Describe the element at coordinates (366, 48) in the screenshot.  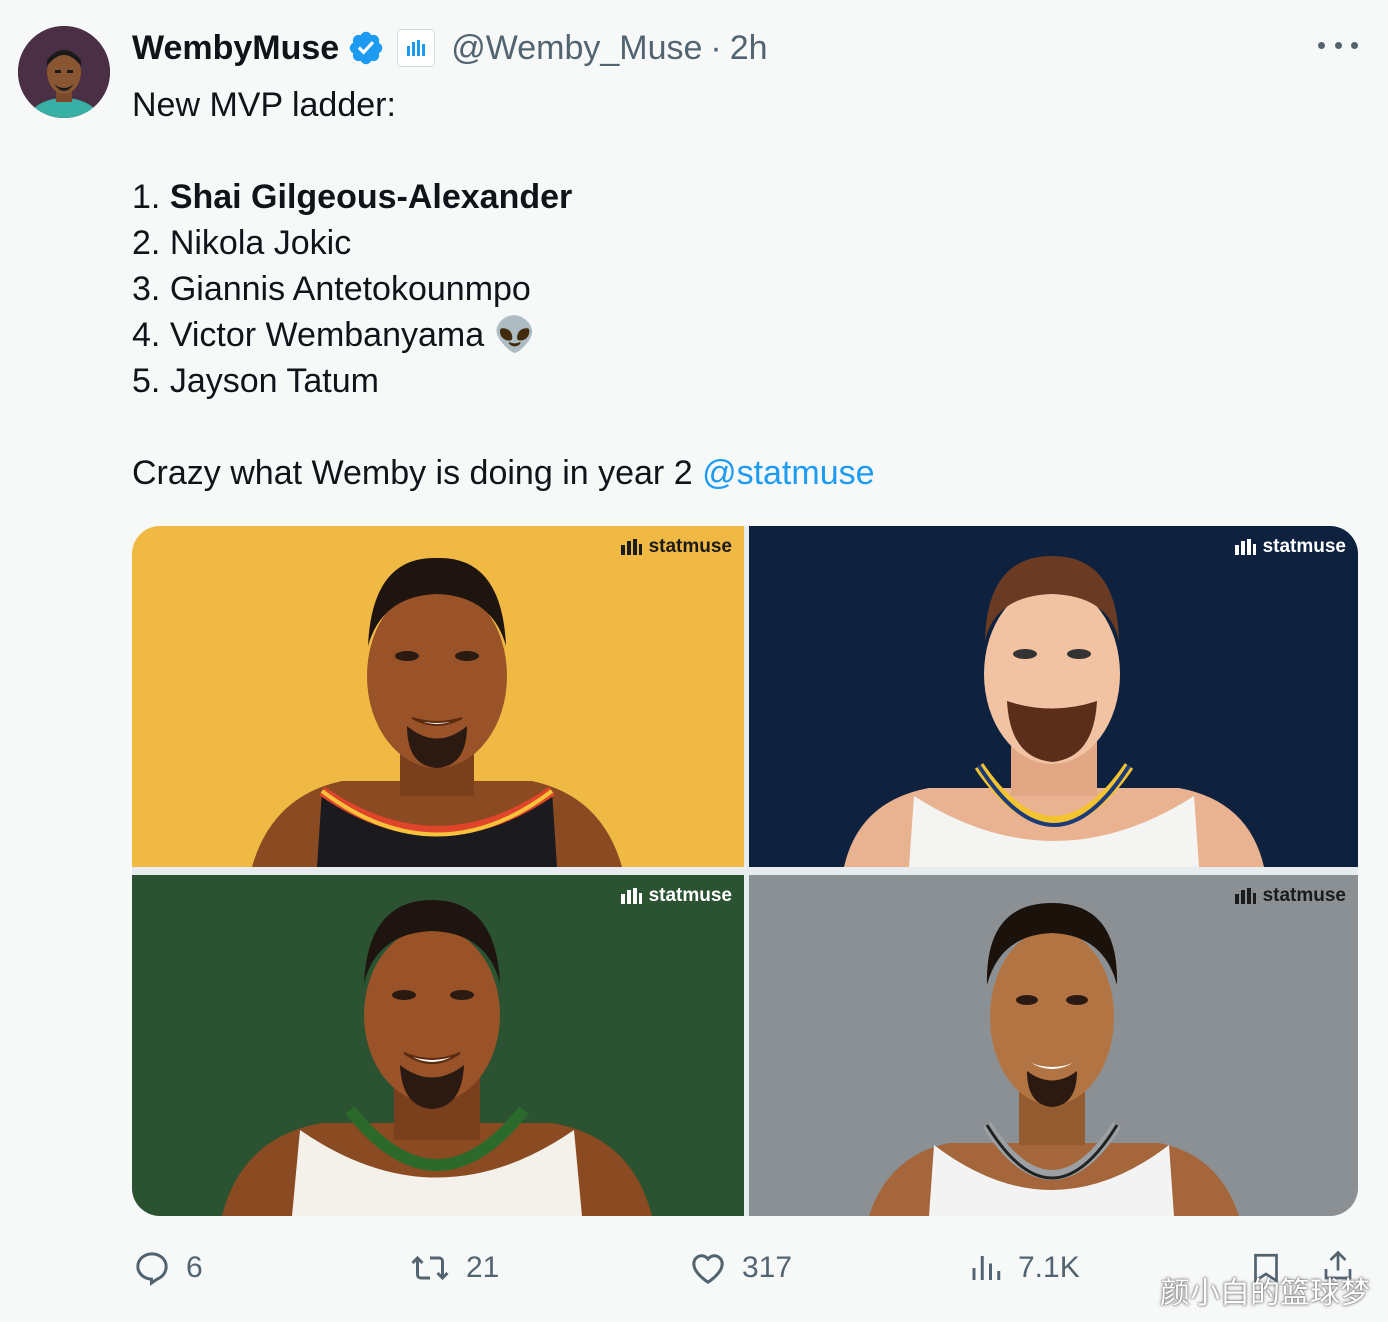
I see `verified-badge-icon` at that location.